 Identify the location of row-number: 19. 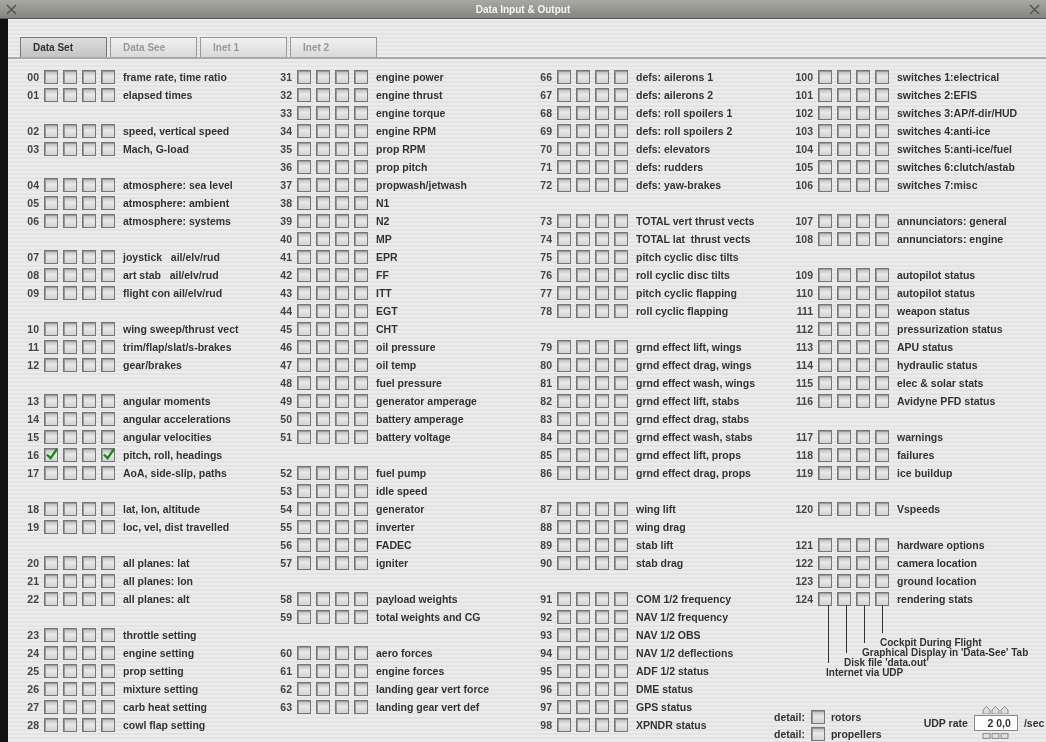
(32, 527).